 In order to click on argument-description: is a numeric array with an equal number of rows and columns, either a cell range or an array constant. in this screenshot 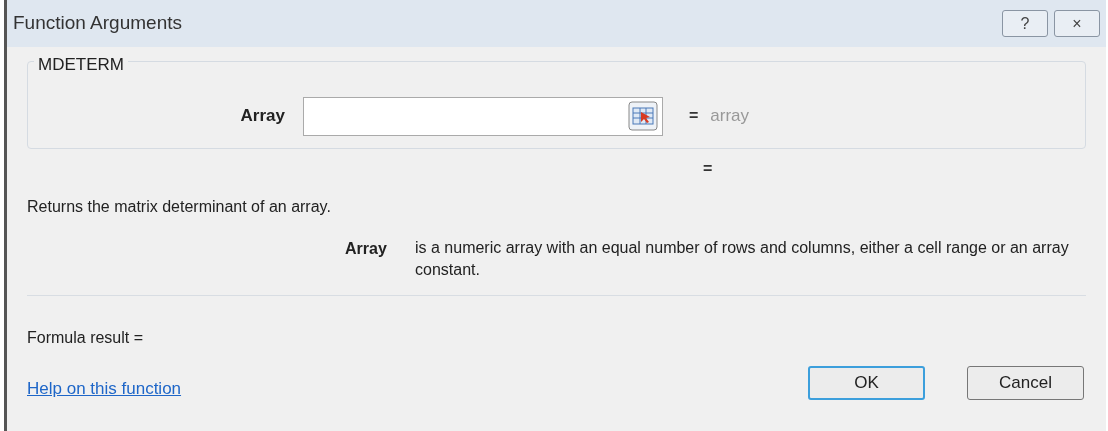, I will do `click(742, 259)`.